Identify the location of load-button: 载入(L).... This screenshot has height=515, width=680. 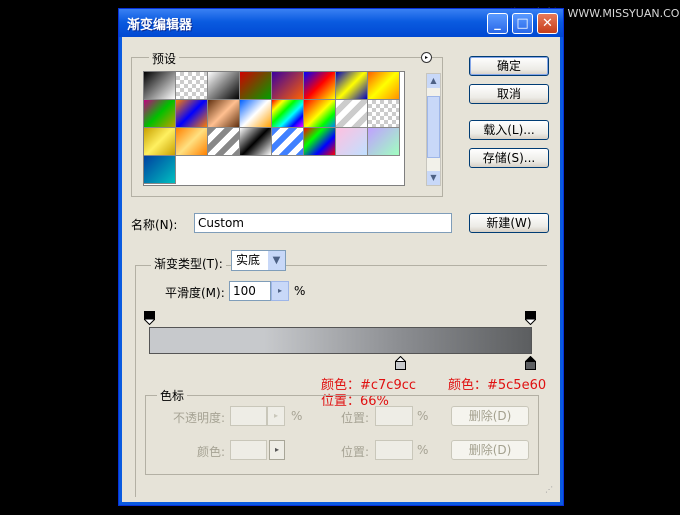
(509, 130).